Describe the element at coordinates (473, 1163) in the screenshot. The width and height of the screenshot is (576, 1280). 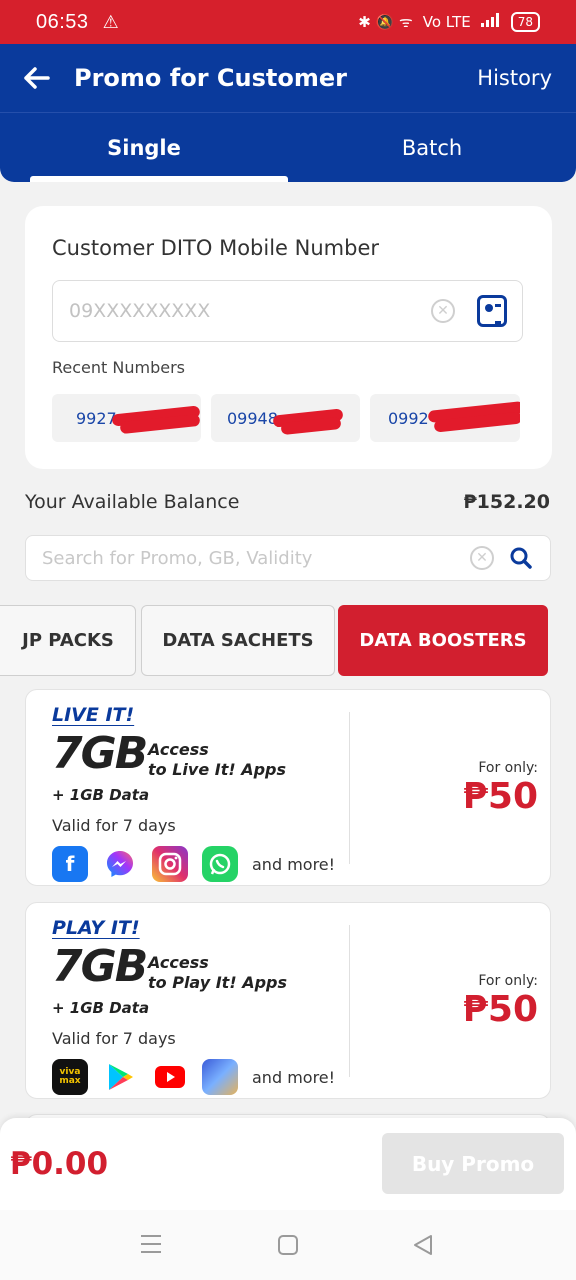
I see `buy-promo-button: Buy Promo` at that location.